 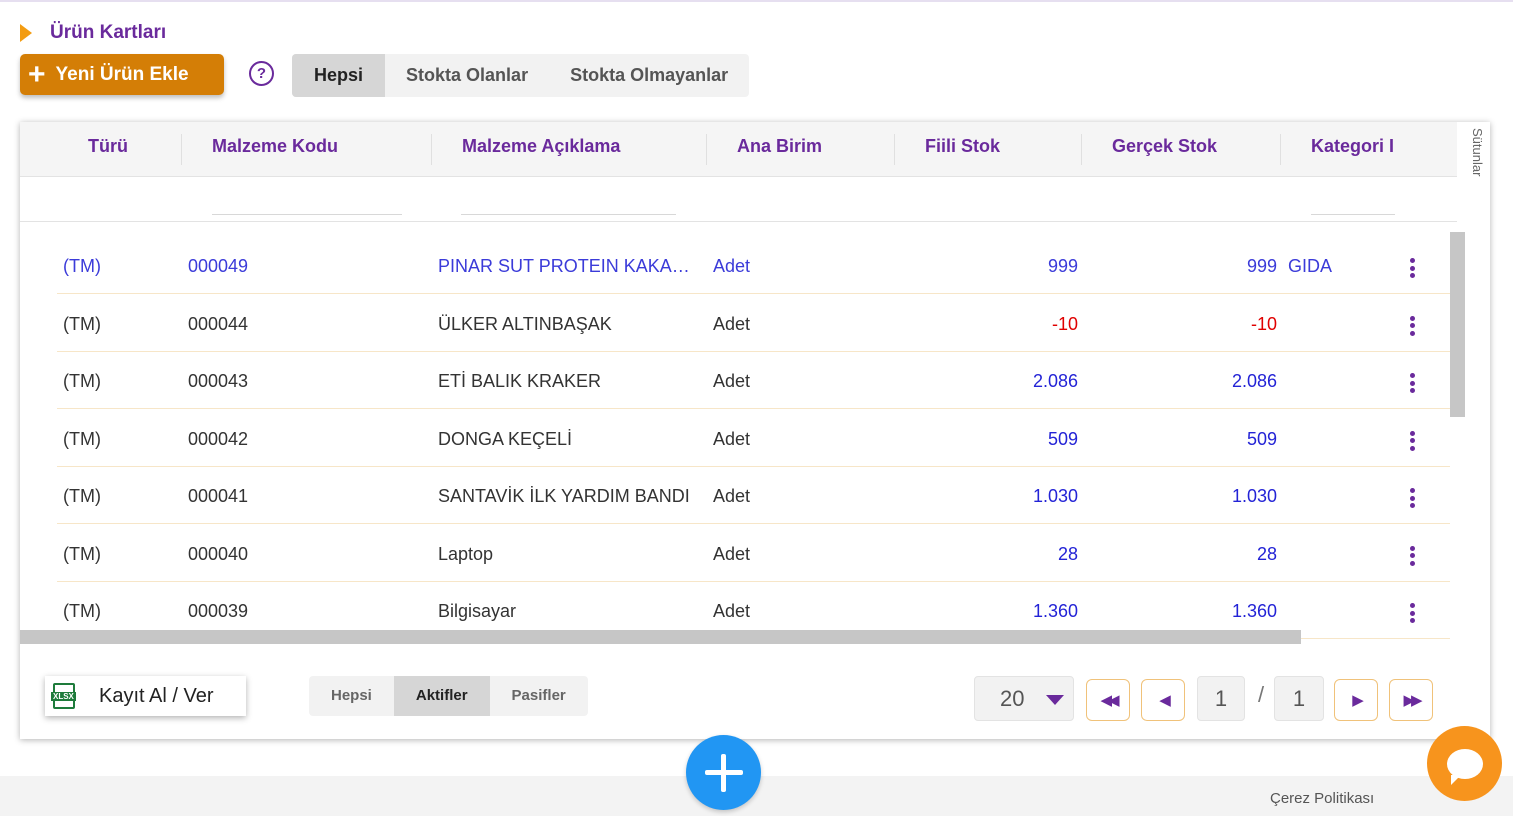 I want to click on tab-out-of-stock: Stokta Olmayanlar, so click(x=649, y=75).